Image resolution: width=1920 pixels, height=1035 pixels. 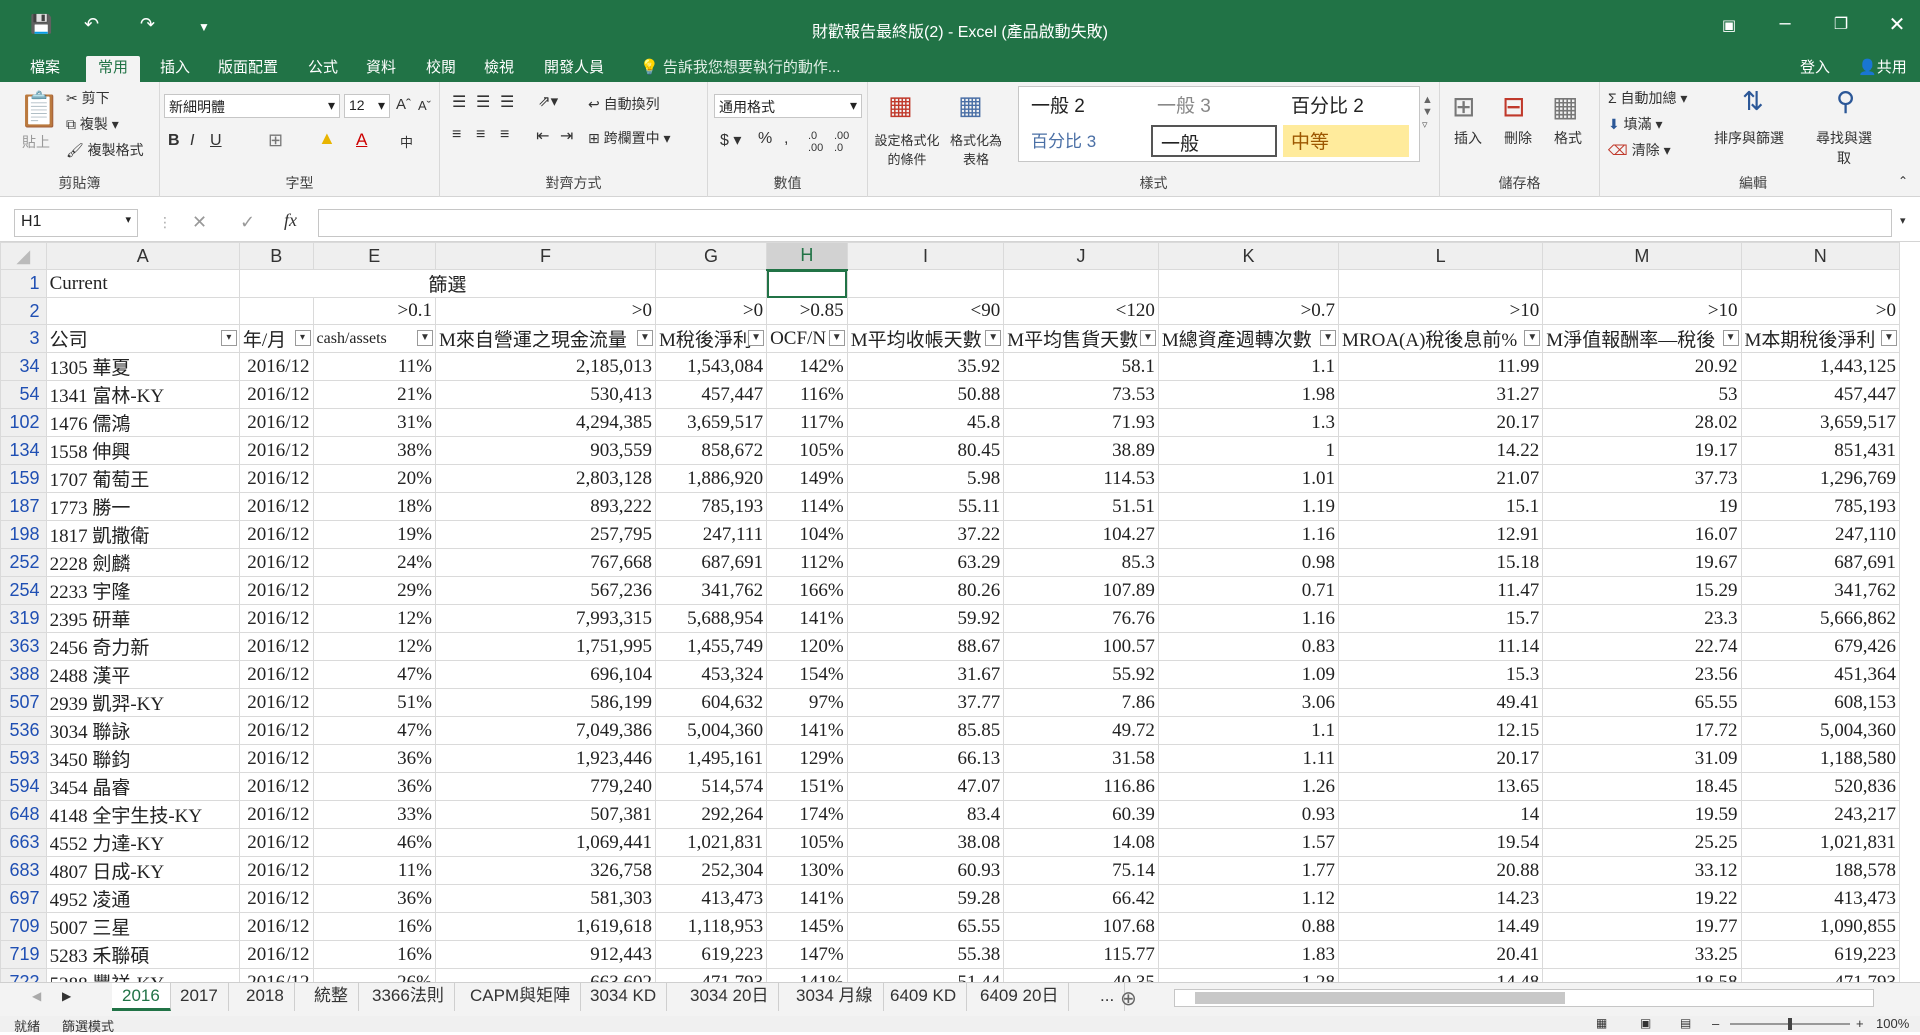 I want to click on cell: 31%, so click(x=374, y=422).